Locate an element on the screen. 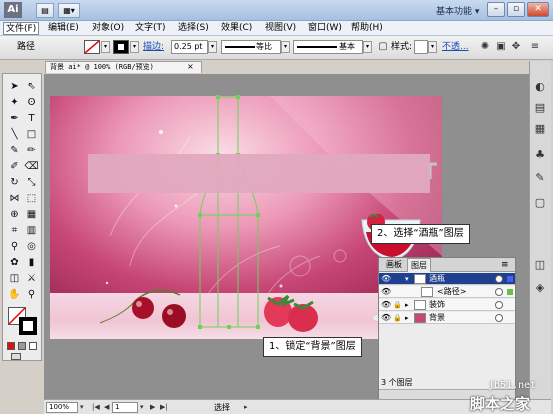  layer-name: 背景 is located at coordinates (437, 318).